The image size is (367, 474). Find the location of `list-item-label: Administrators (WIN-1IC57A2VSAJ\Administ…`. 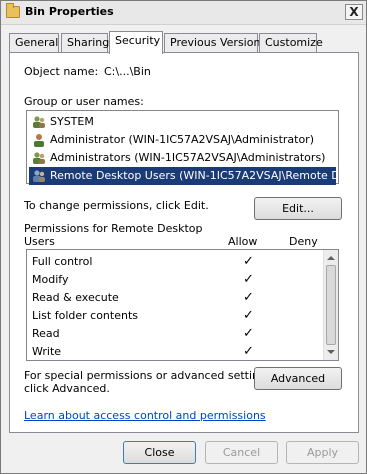

list-item-label: Administrators (WIN-1IC57A2VSAJ\Administ… is located at coordinates (188, 157).